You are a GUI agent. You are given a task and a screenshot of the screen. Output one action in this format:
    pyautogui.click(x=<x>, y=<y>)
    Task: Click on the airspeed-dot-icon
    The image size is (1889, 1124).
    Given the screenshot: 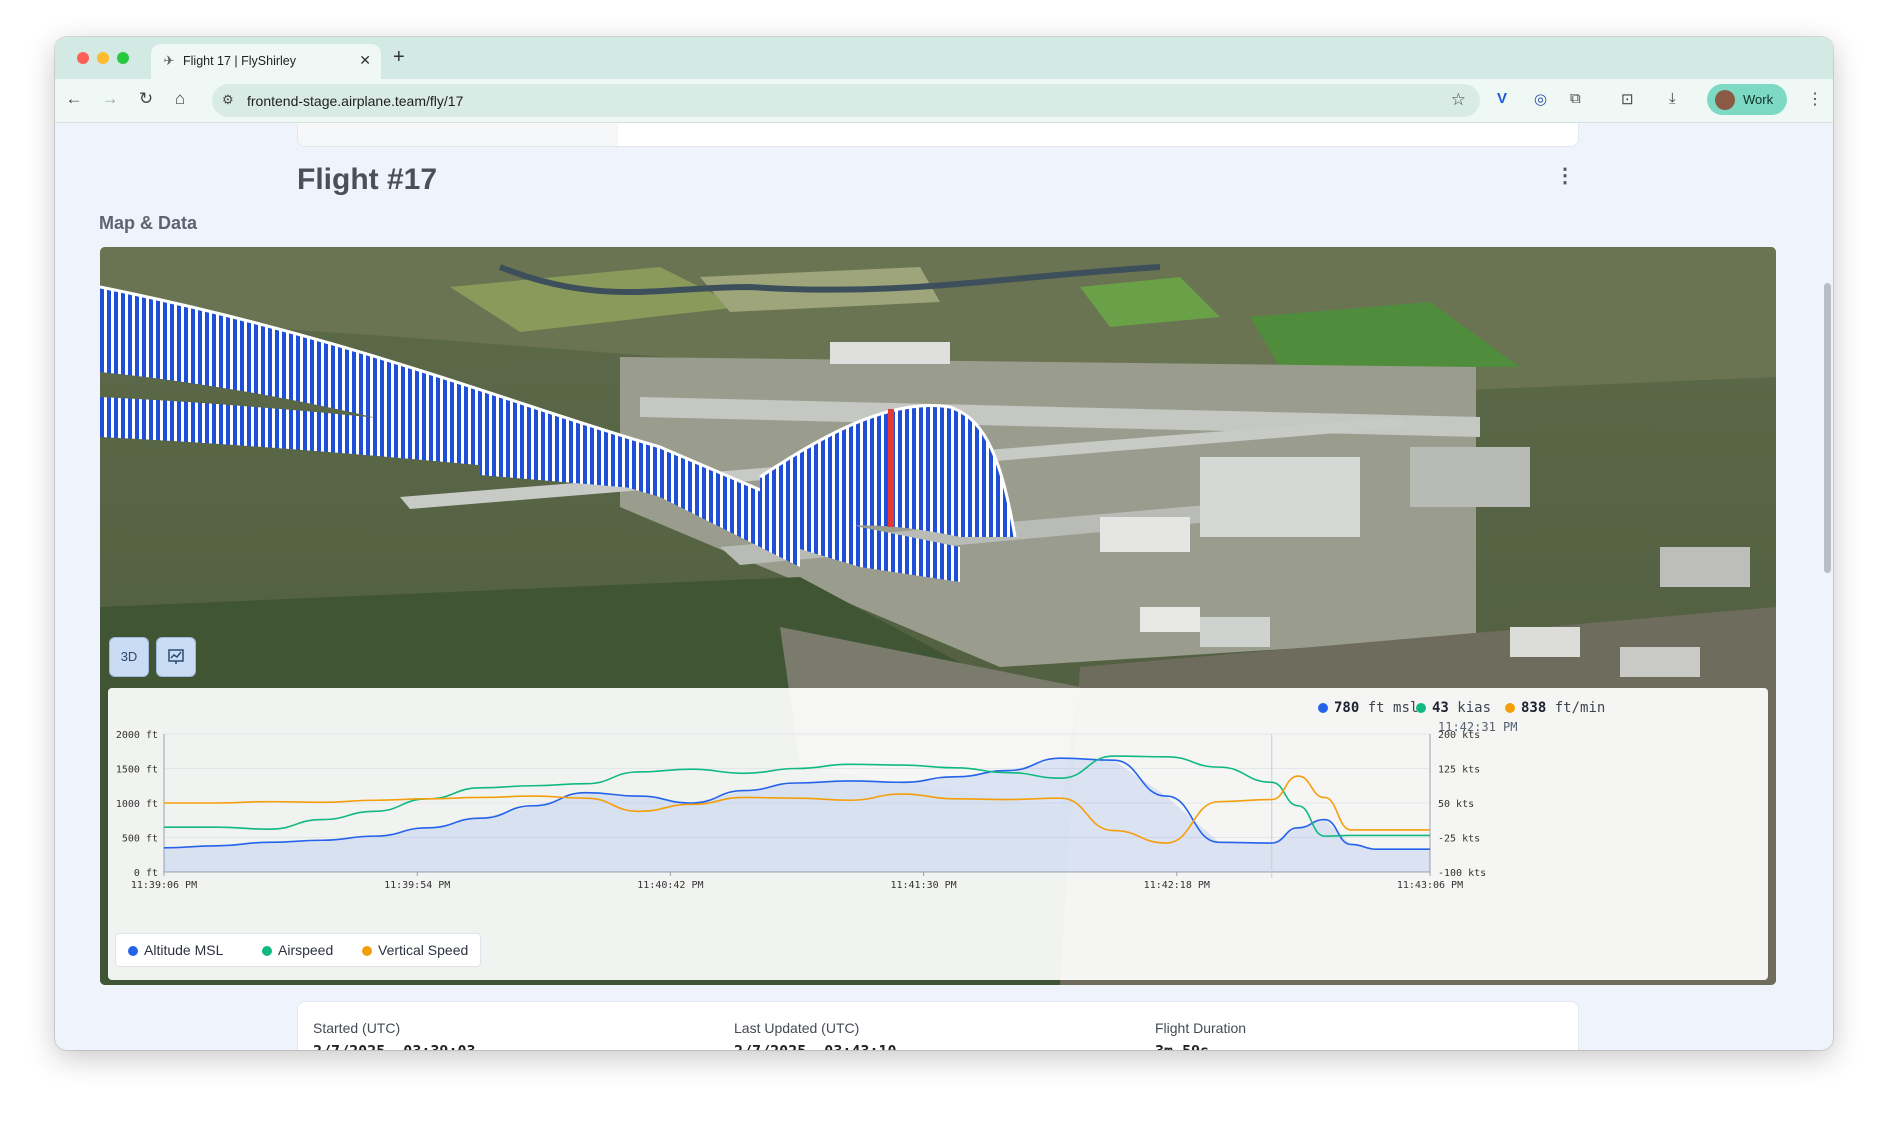 What is the action you would take?
    pyautogui.click(x=1421, y=708)
    